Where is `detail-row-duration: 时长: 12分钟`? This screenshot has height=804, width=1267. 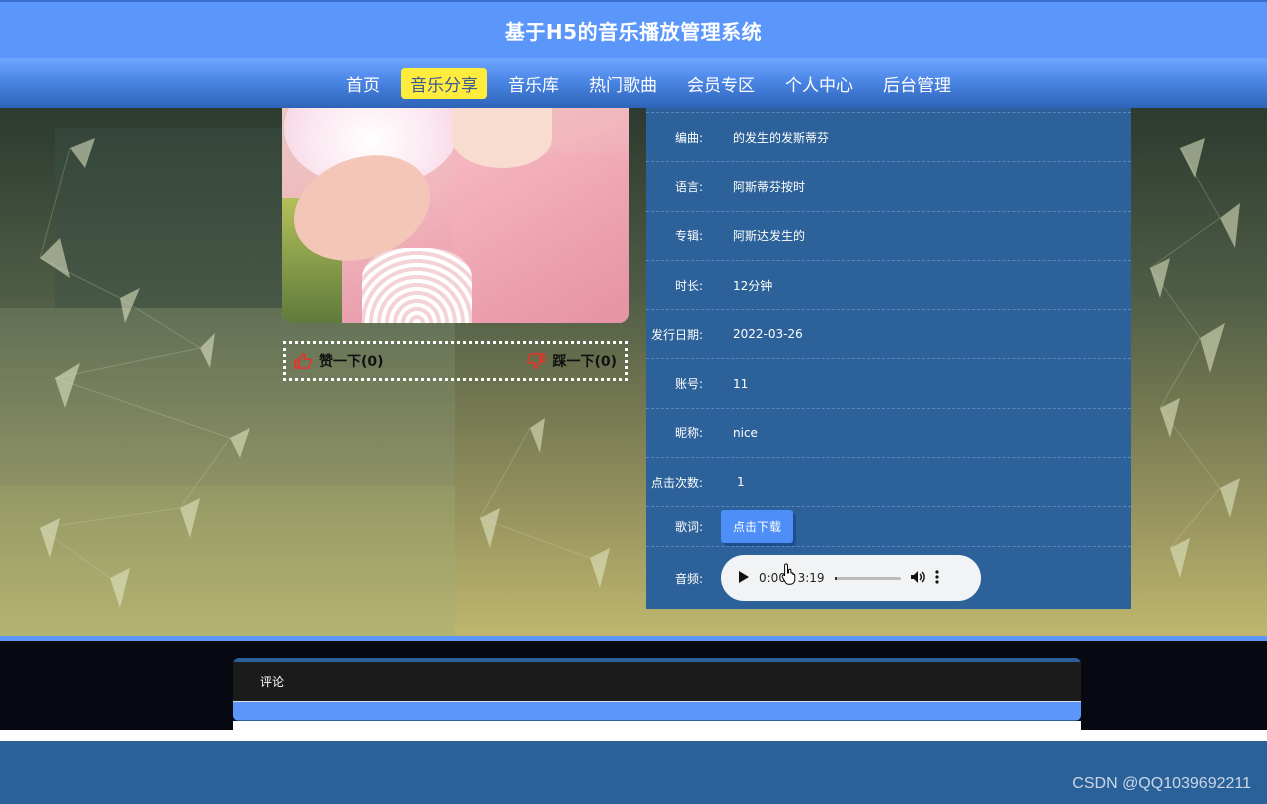 detail-row-duration: 时长: 12分钟 is located at coordinates (888, 286).